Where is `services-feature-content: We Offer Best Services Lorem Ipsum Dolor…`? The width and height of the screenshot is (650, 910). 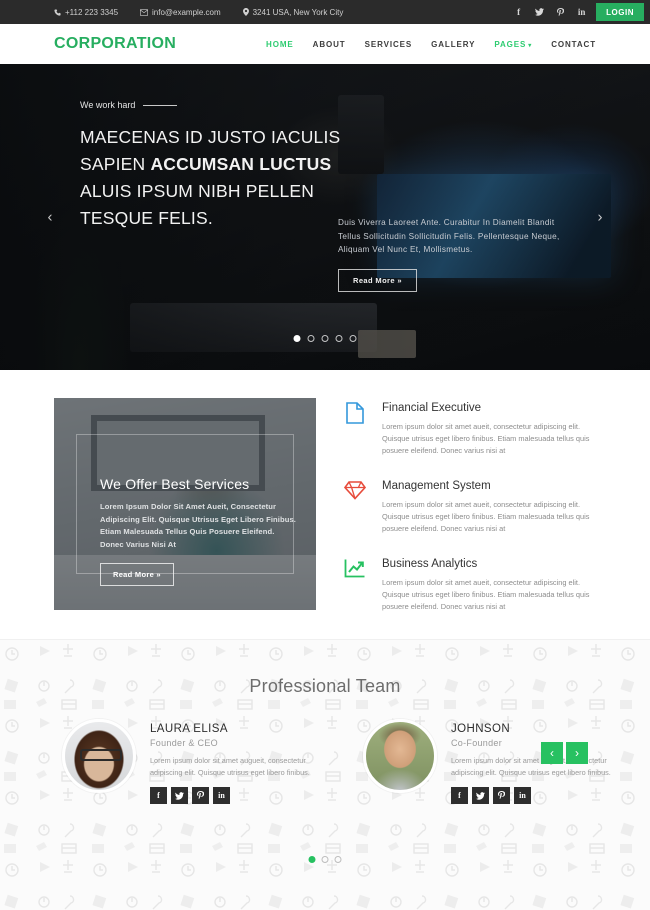
services-feature-content: We Offer Best Services Lorem Ipsum Dolor… is located at coordinates (198, 531).